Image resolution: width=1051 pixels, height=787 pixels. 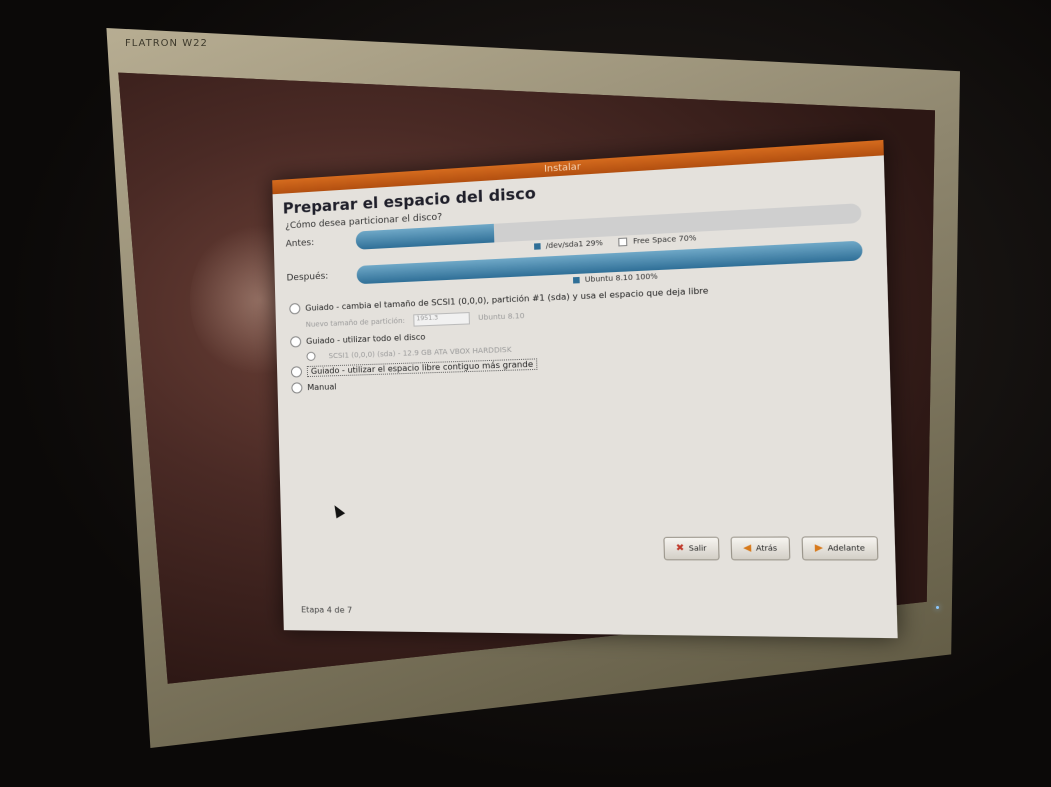 What do you see at coordinates (564, 245) in the screenshot?
I see `legend-name: /dev/sda1` at bounding box center [564, 245].